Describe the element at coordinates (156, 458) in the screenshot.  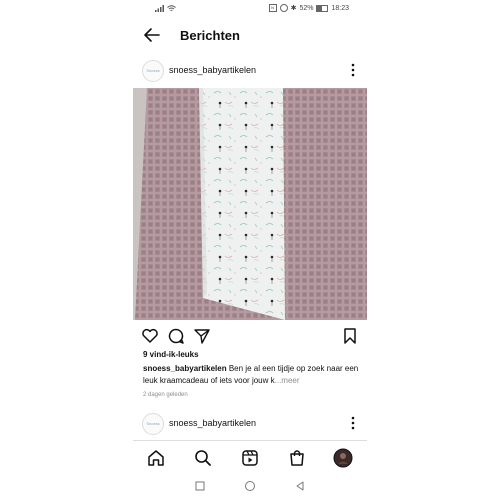
I see `home-icon` at that location.